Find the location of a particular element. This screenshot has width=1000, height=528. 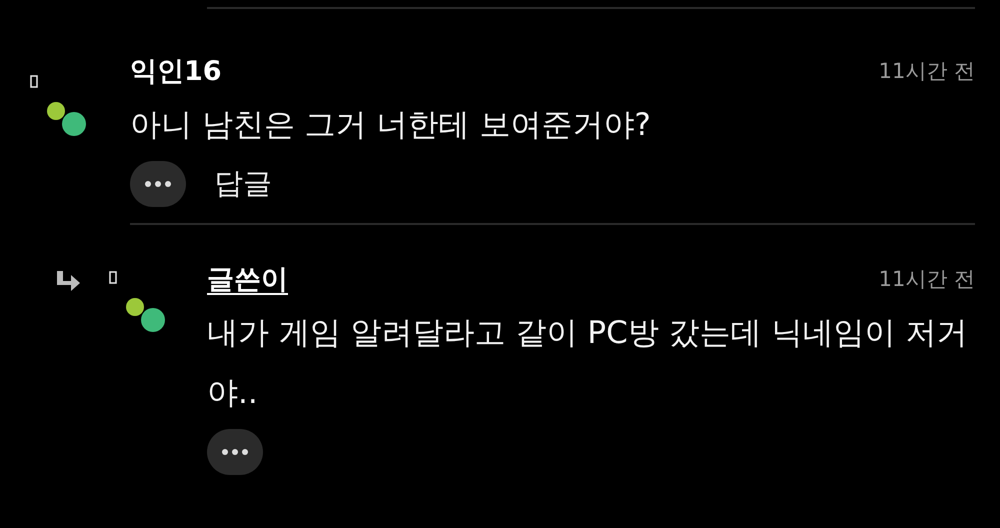

author-name: 글쓴이 is located at coordinates (247, 279).